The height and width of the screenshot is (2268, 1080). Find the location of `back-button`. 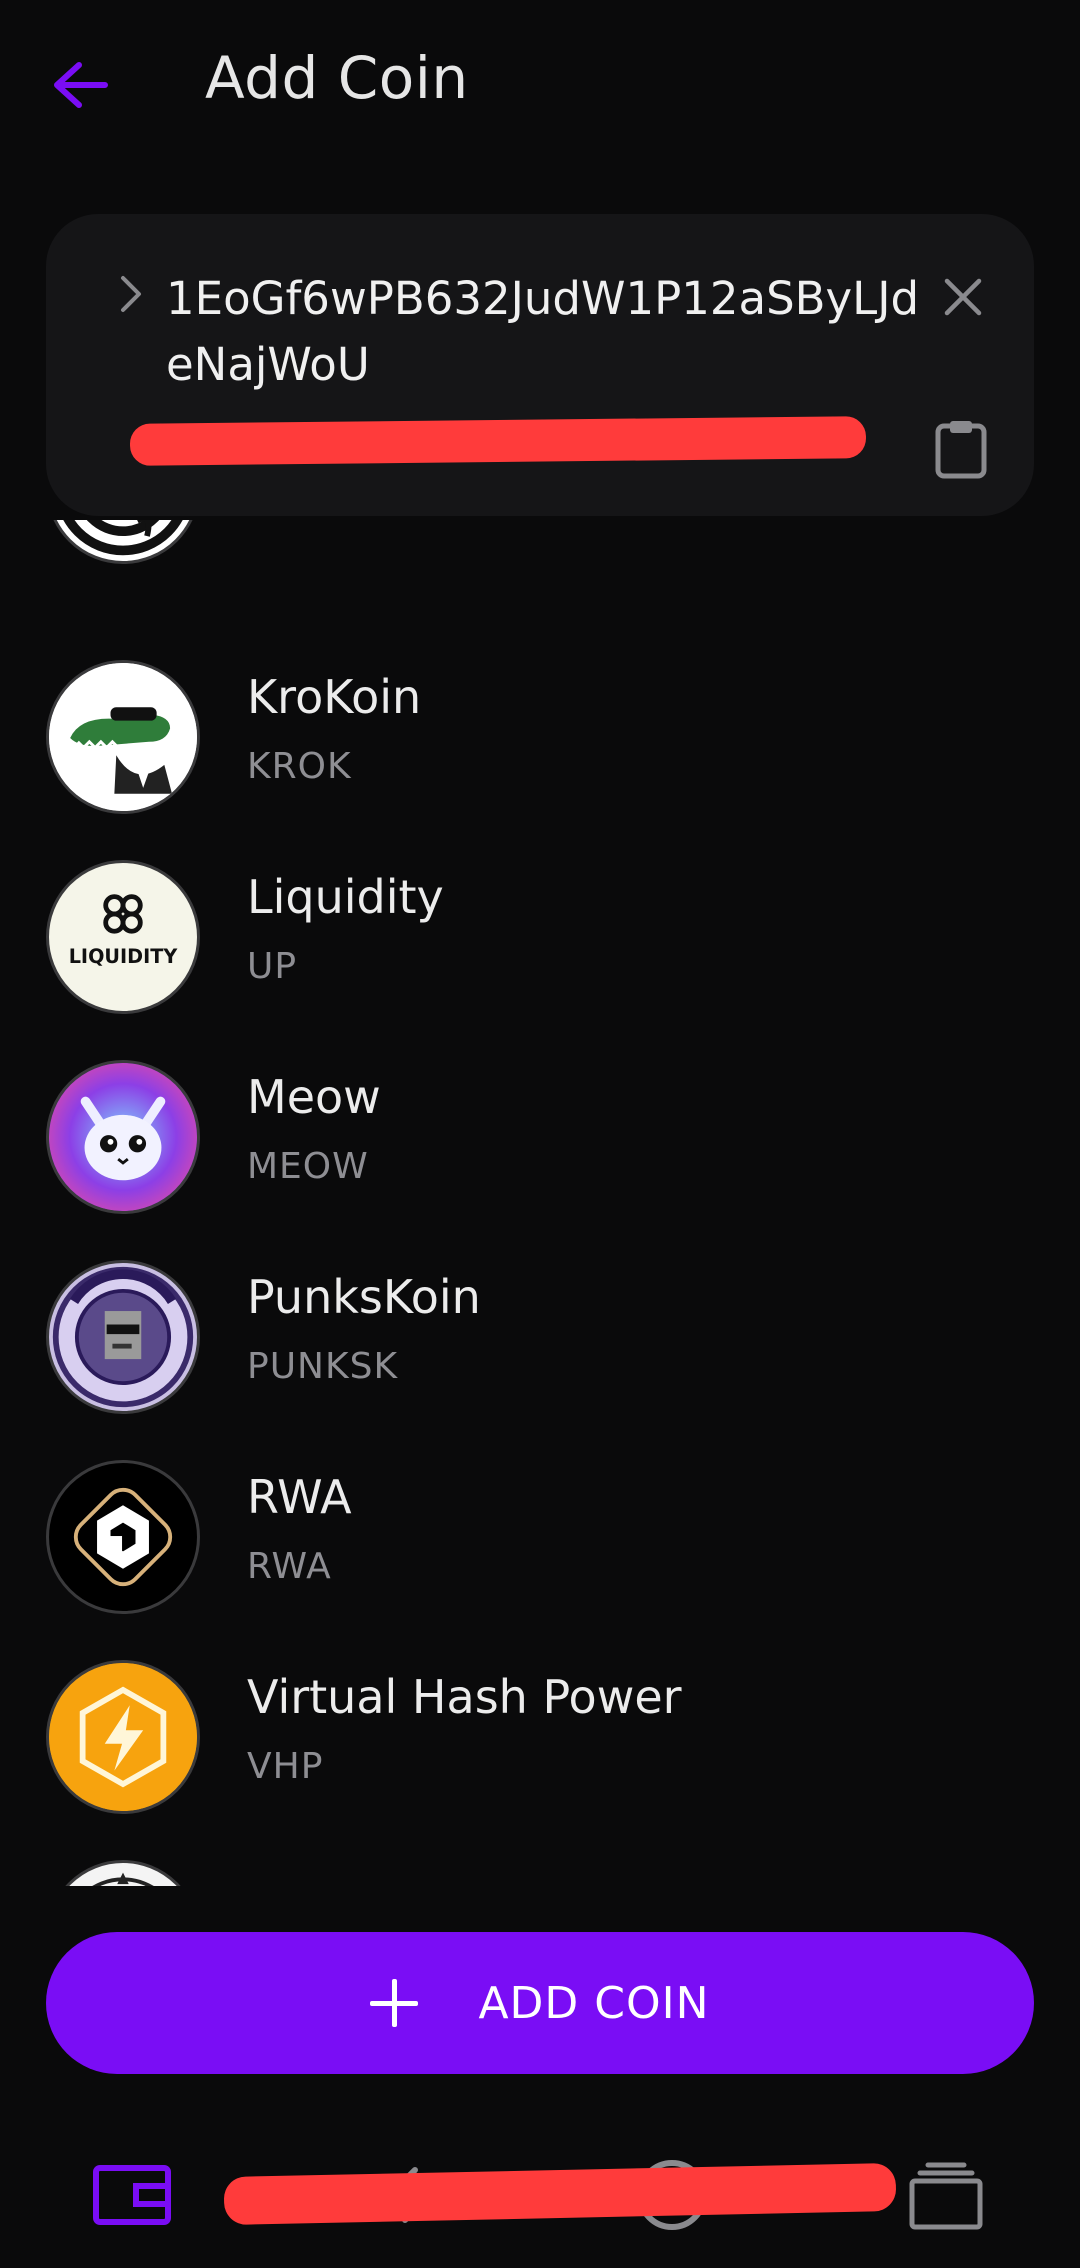

back-button is located at coordinates (80, 85).